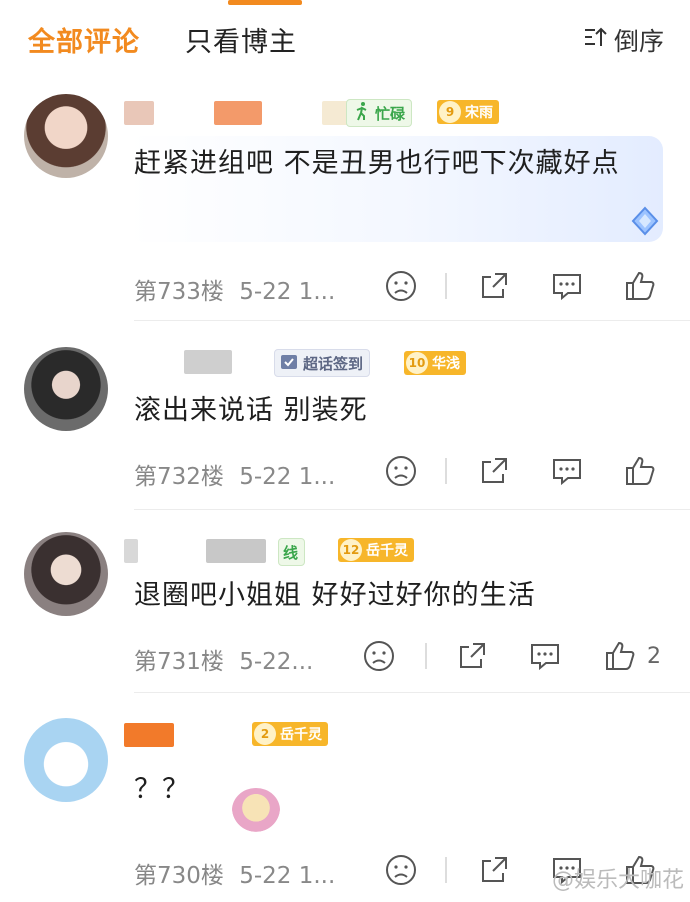 This screenshot has width=690, height=902. Describe the element at coordinates (241, 39) in the screenshot. I see `tab-author-only: 只看博主` at that location.